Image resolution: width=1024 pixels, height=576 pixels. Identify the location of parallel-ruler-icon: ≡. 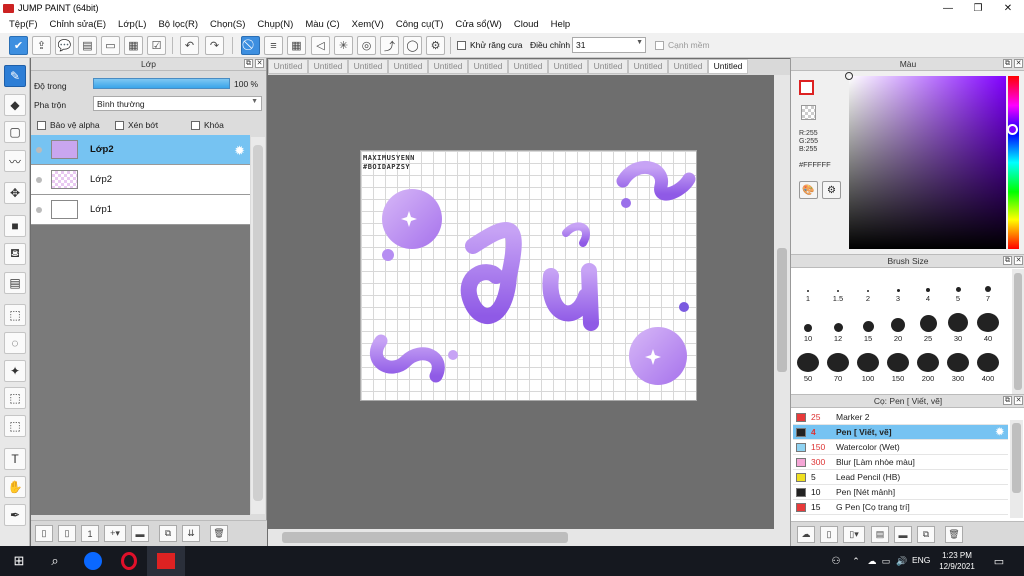
(273, 45).